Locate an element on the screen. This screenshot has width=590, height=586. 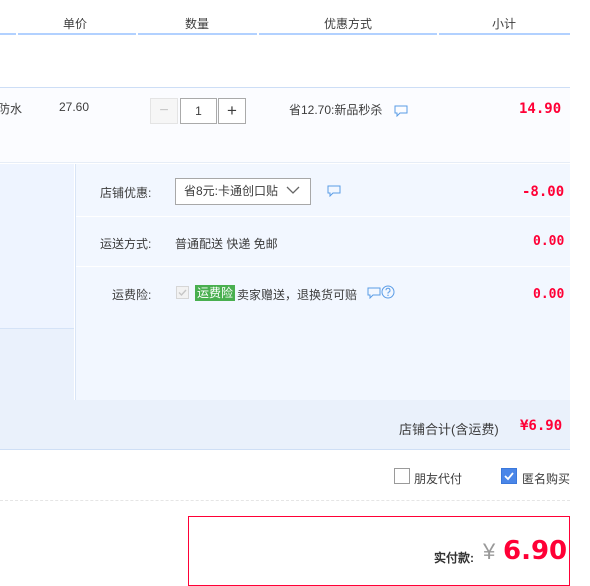
shipping-label: 运送方式: is located at coordinates (126, 244).